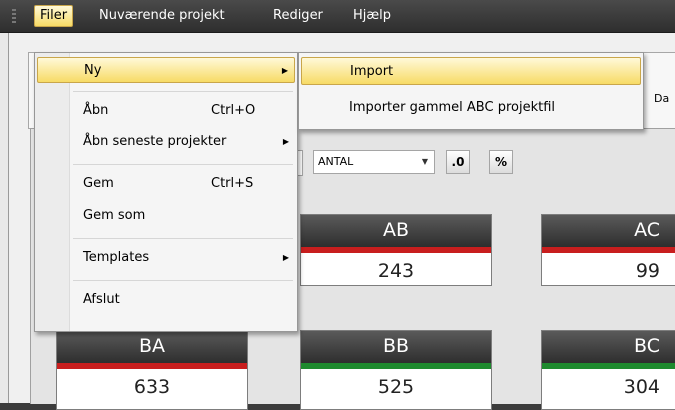 This screenshot has height=410, width=675. I want to click on menu-item-importer-gammel: Importer gammel ABC projektfil, so click(471, 108).